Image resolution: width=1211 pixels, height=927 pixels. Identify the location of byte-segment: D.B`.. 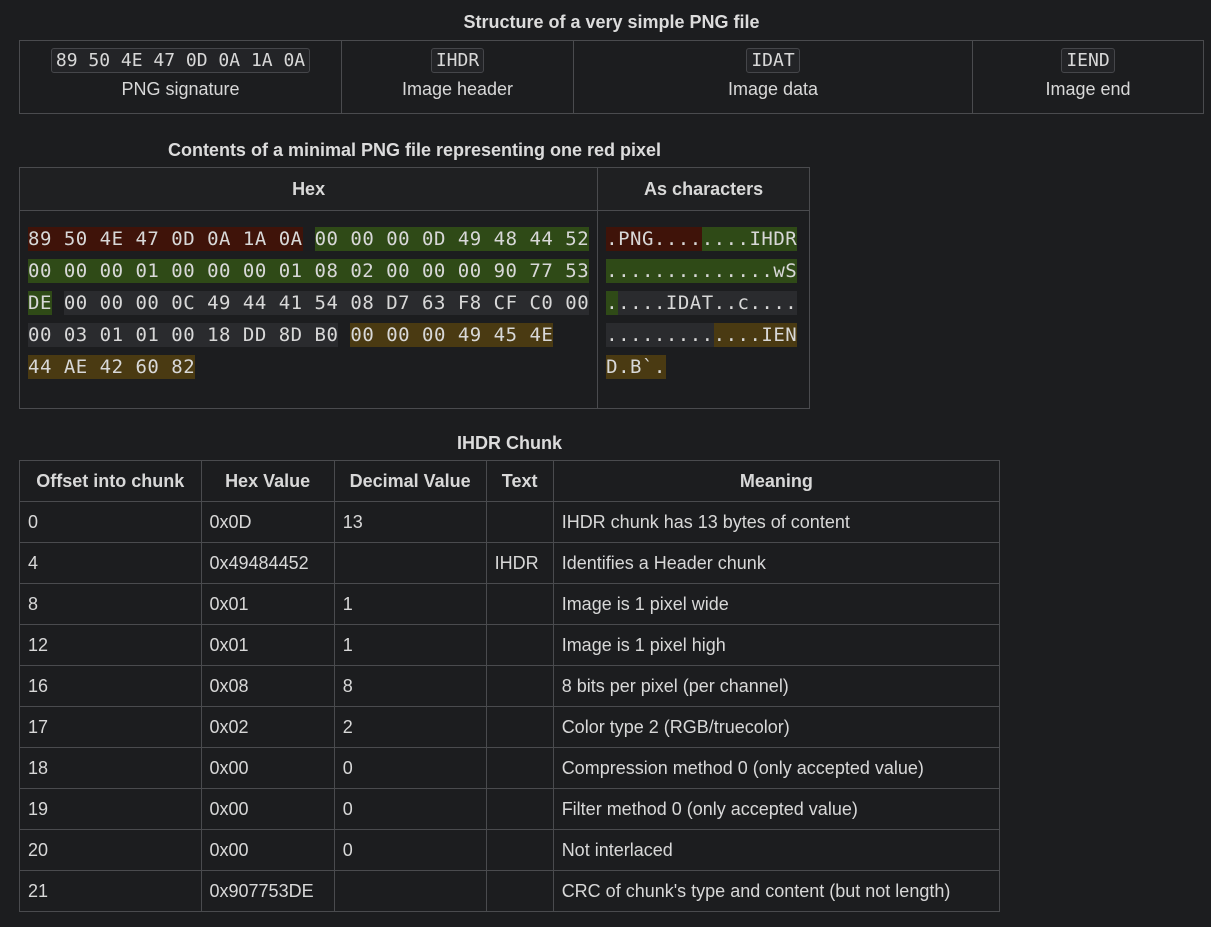
(636, 367).